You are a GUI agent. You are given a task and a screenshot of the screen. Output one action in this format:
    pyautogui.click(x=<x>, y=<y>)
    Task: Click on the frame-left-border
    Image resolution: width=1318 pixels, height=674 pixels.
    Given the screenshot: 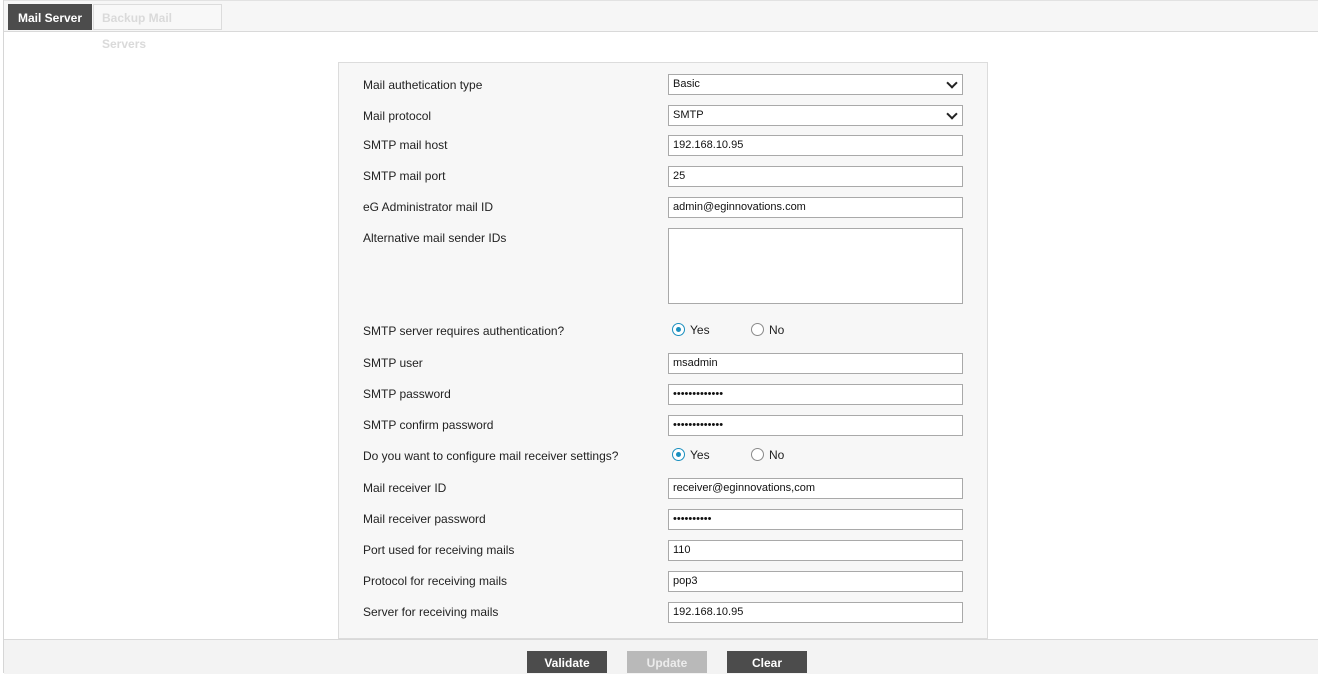 What is the action you would take?
    pyautogui.click(x=3, y=336)
    